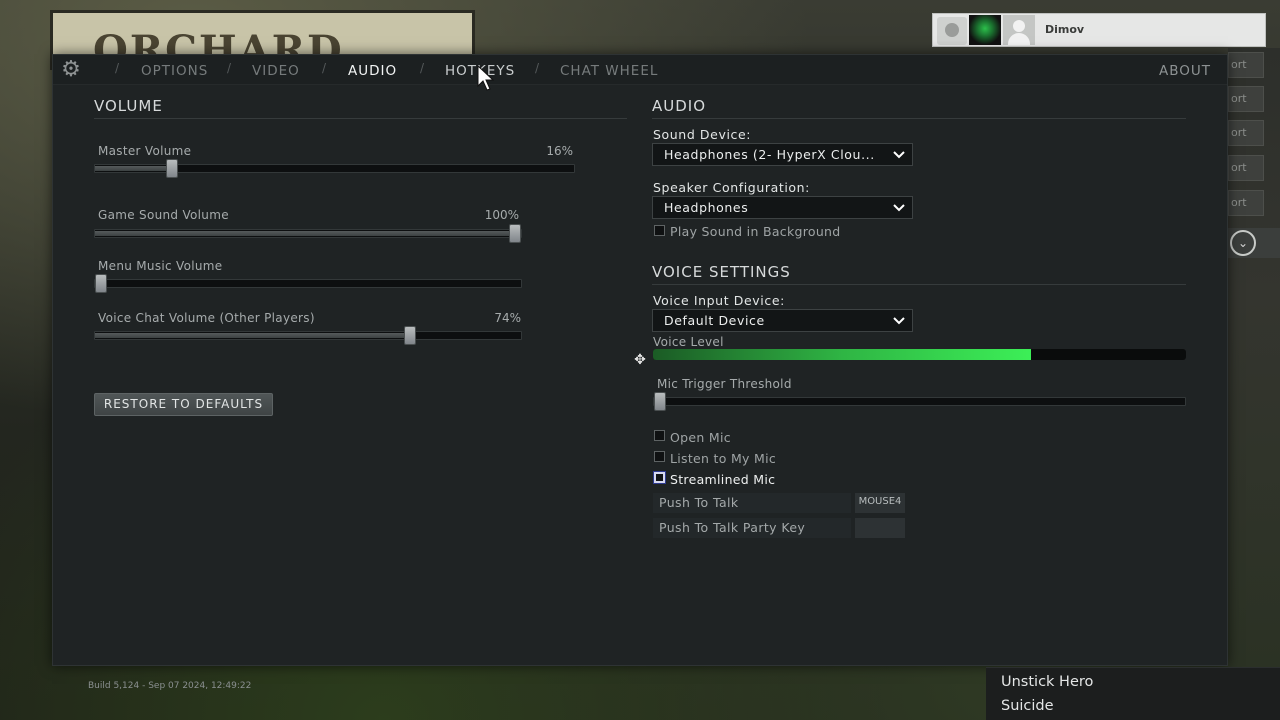  Describe the element at coordinates (501, 215) in the screenshot. I see `game-sound-volume-value: 100%` at that location.